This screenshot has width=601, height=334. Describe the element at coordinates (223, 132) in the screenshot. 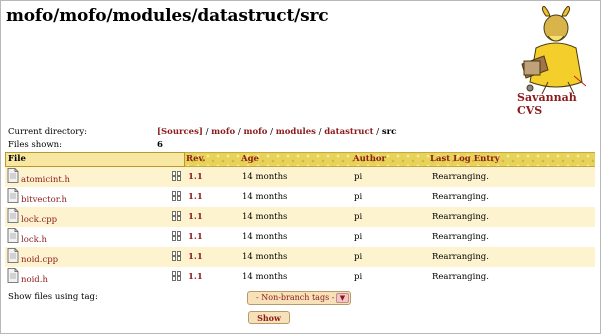

I see `breadcrumb-mofo-1: mofo` at that location.